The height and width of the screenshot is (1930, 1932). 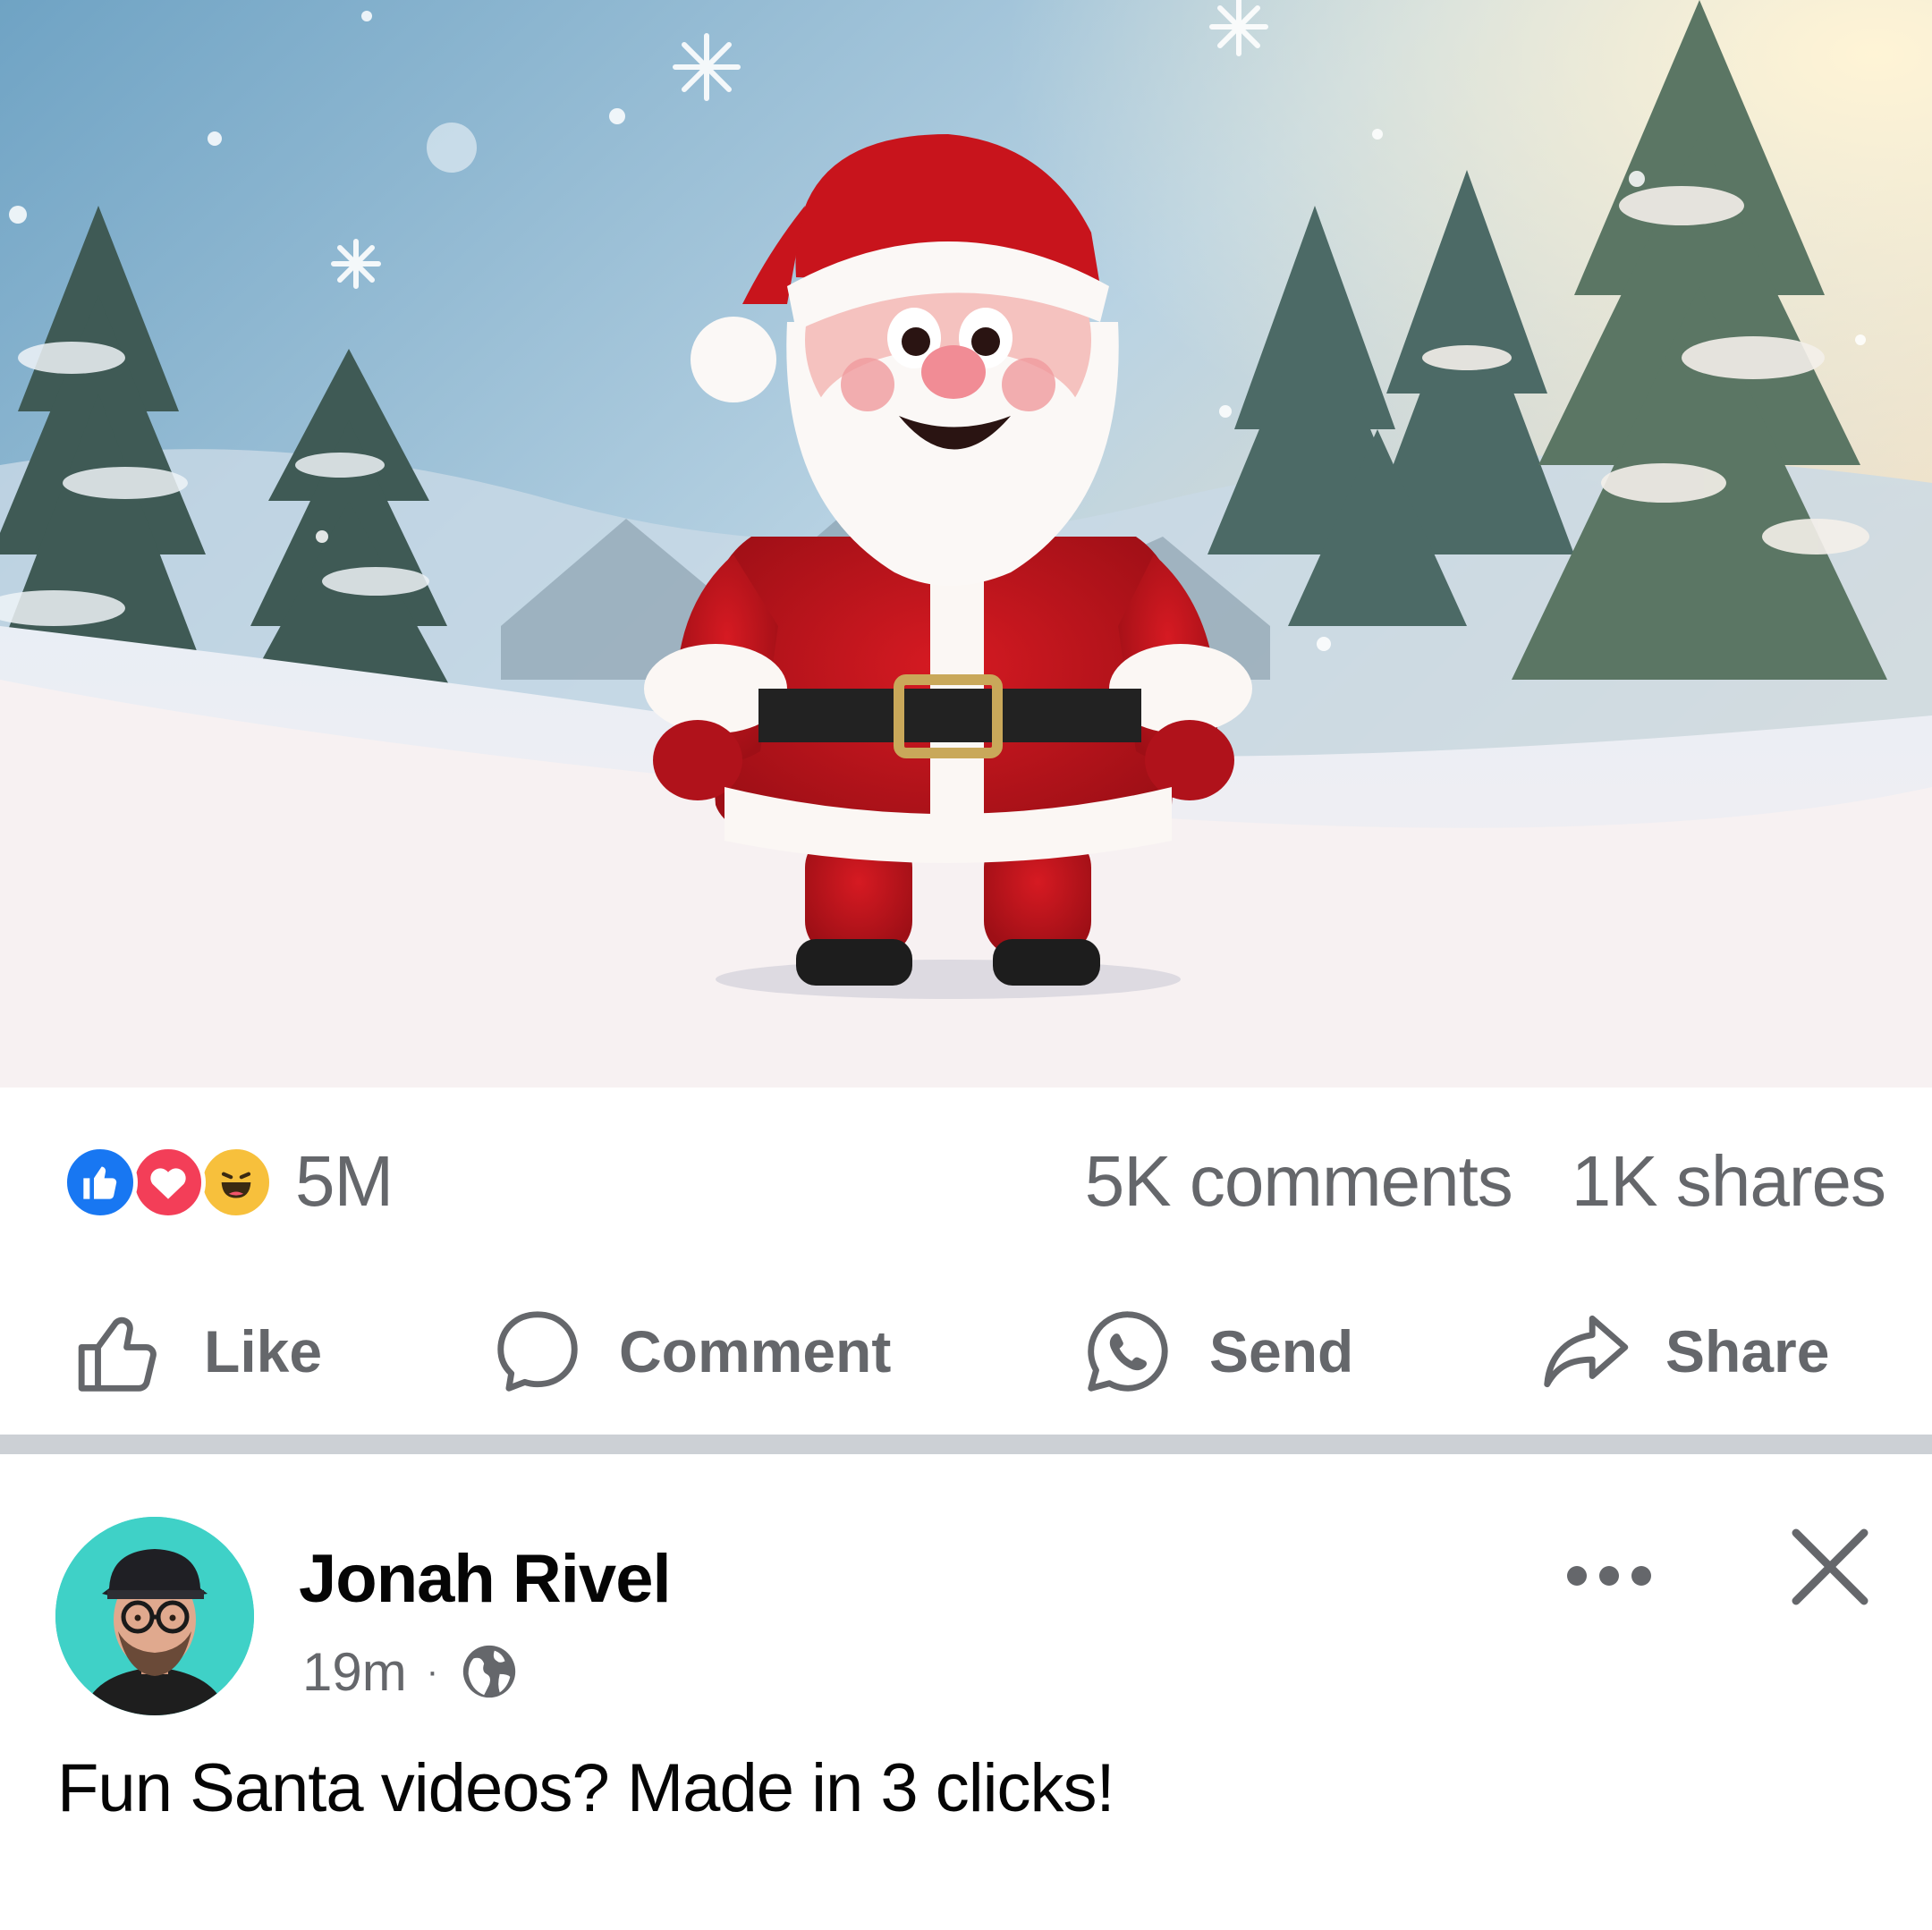 What do you see at coordinates (485, 1579) in the screenshot?
I see `author-name: Jonah Rivel` at bounding box center [485, 1579].